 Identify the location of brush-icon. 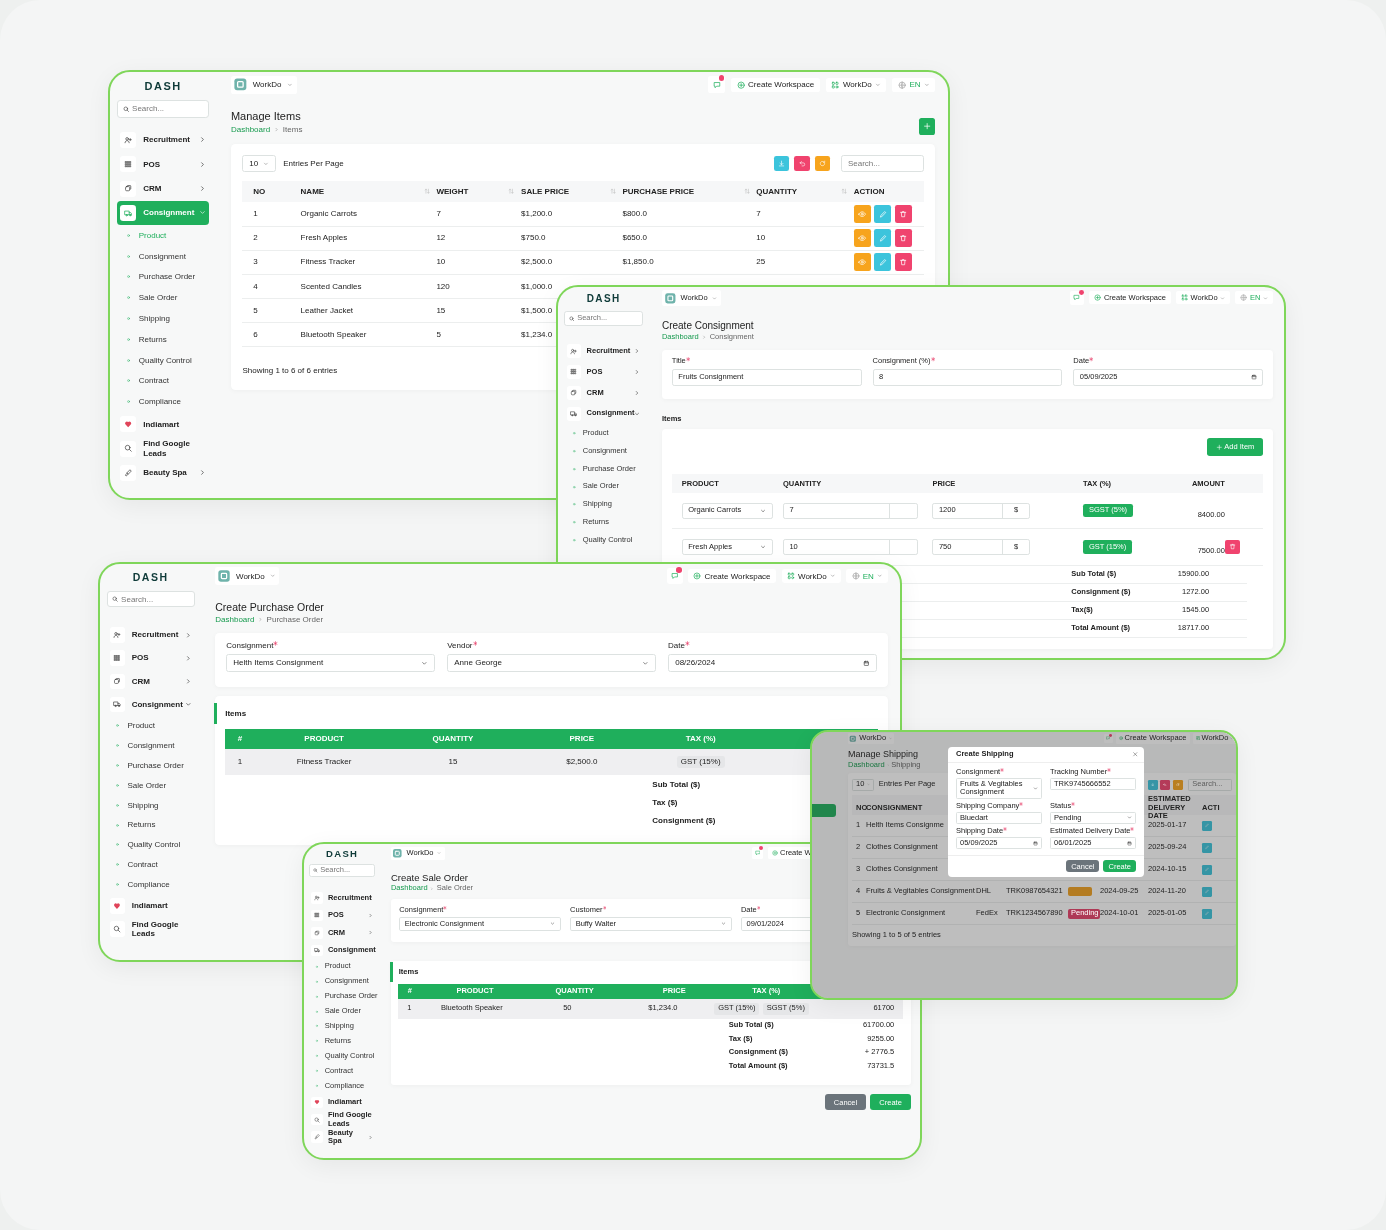
(128, 473).